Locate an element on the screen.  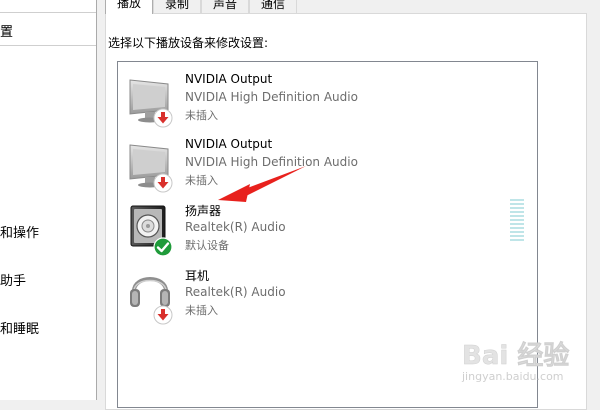
volume-level-meter is located at coordinates (517, 220).